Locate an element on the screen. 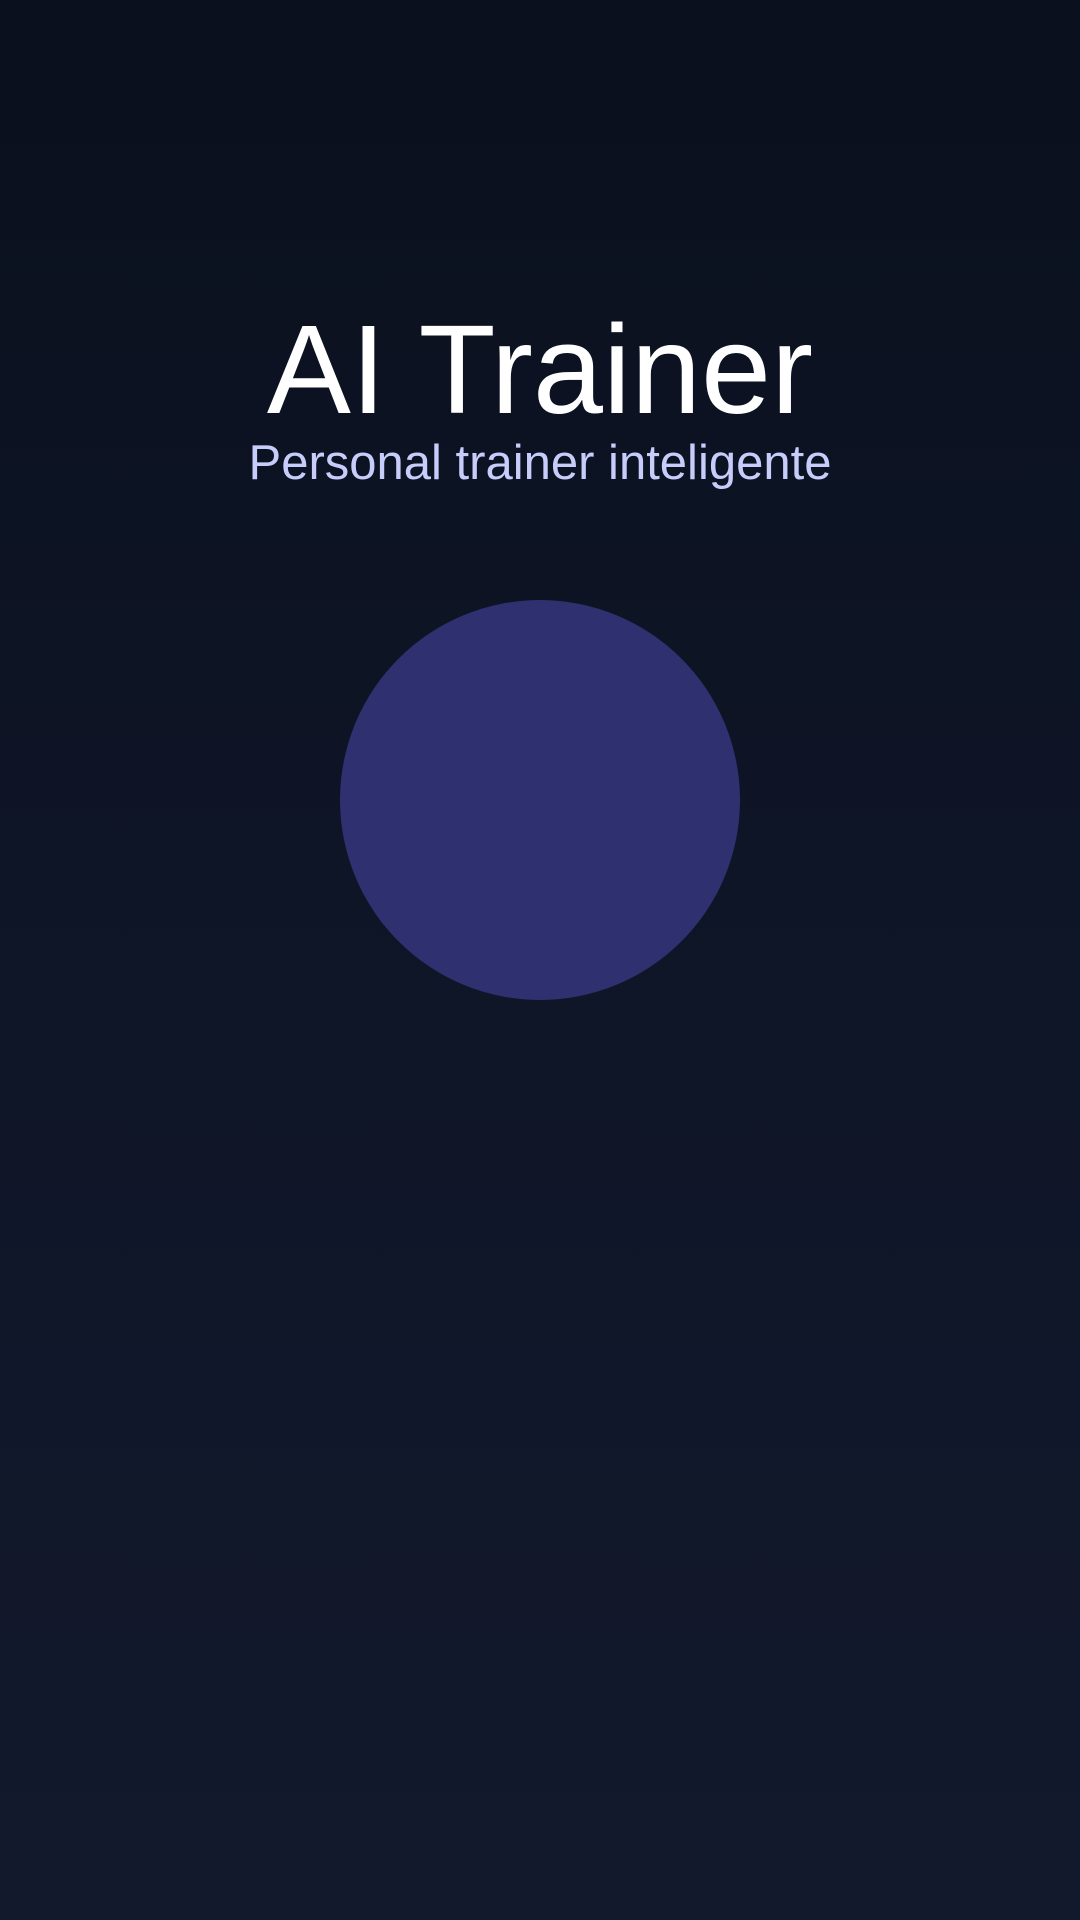 Image resolution: width=1080 pixels, height=1920 pixels. logo-circle is located at coordinates (540, 800).